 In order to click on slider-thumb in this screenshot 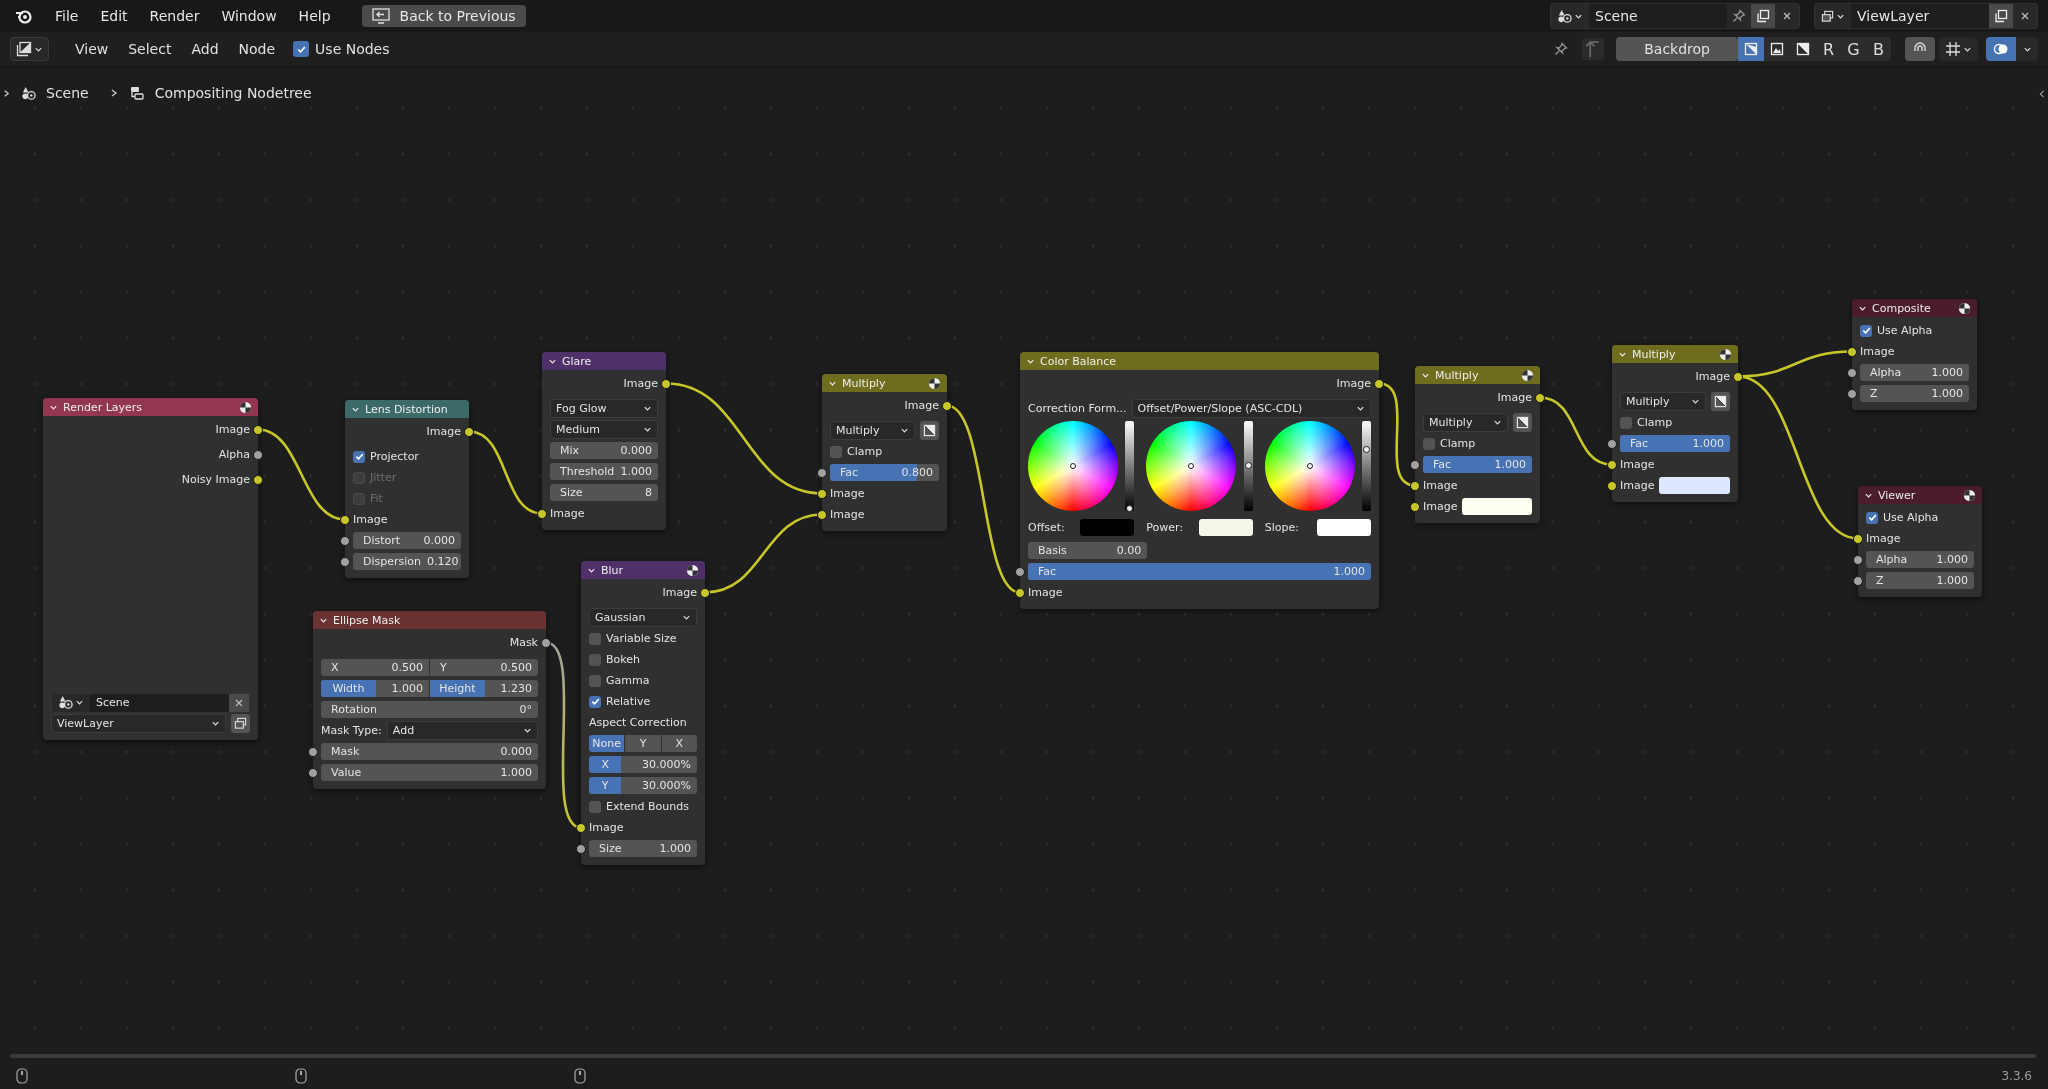, I will do `click(1248, 465)`.